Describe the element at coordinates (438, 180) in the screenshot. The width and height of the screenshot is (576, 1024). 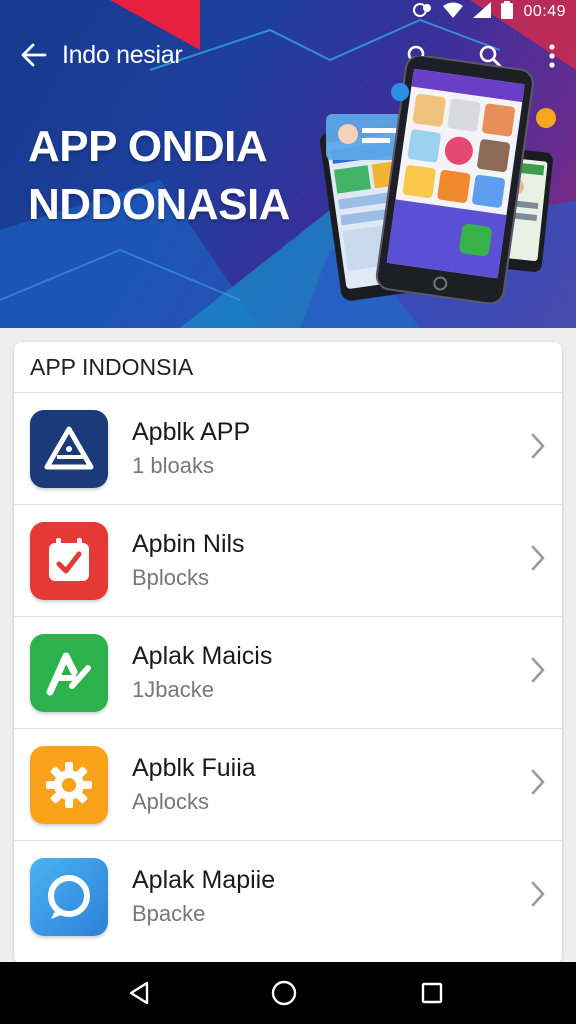
I see `phones-illustration` at that location.